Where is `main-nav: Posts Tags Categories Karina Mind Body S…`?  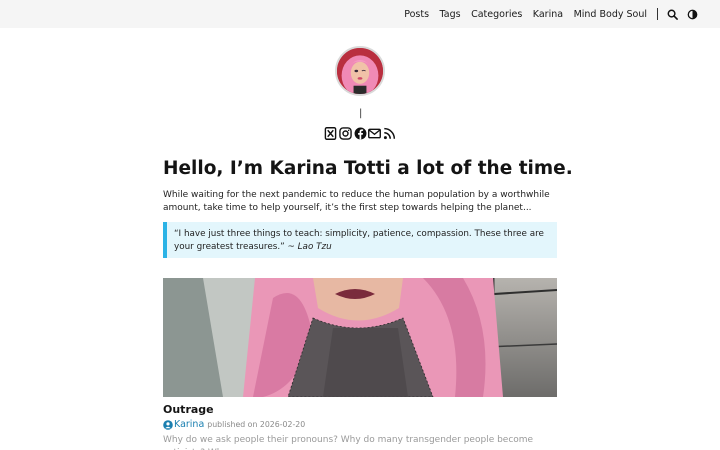
main-nav: Posts Tags Categories Karina Mind Body S… is located at coordinates (546, 14).